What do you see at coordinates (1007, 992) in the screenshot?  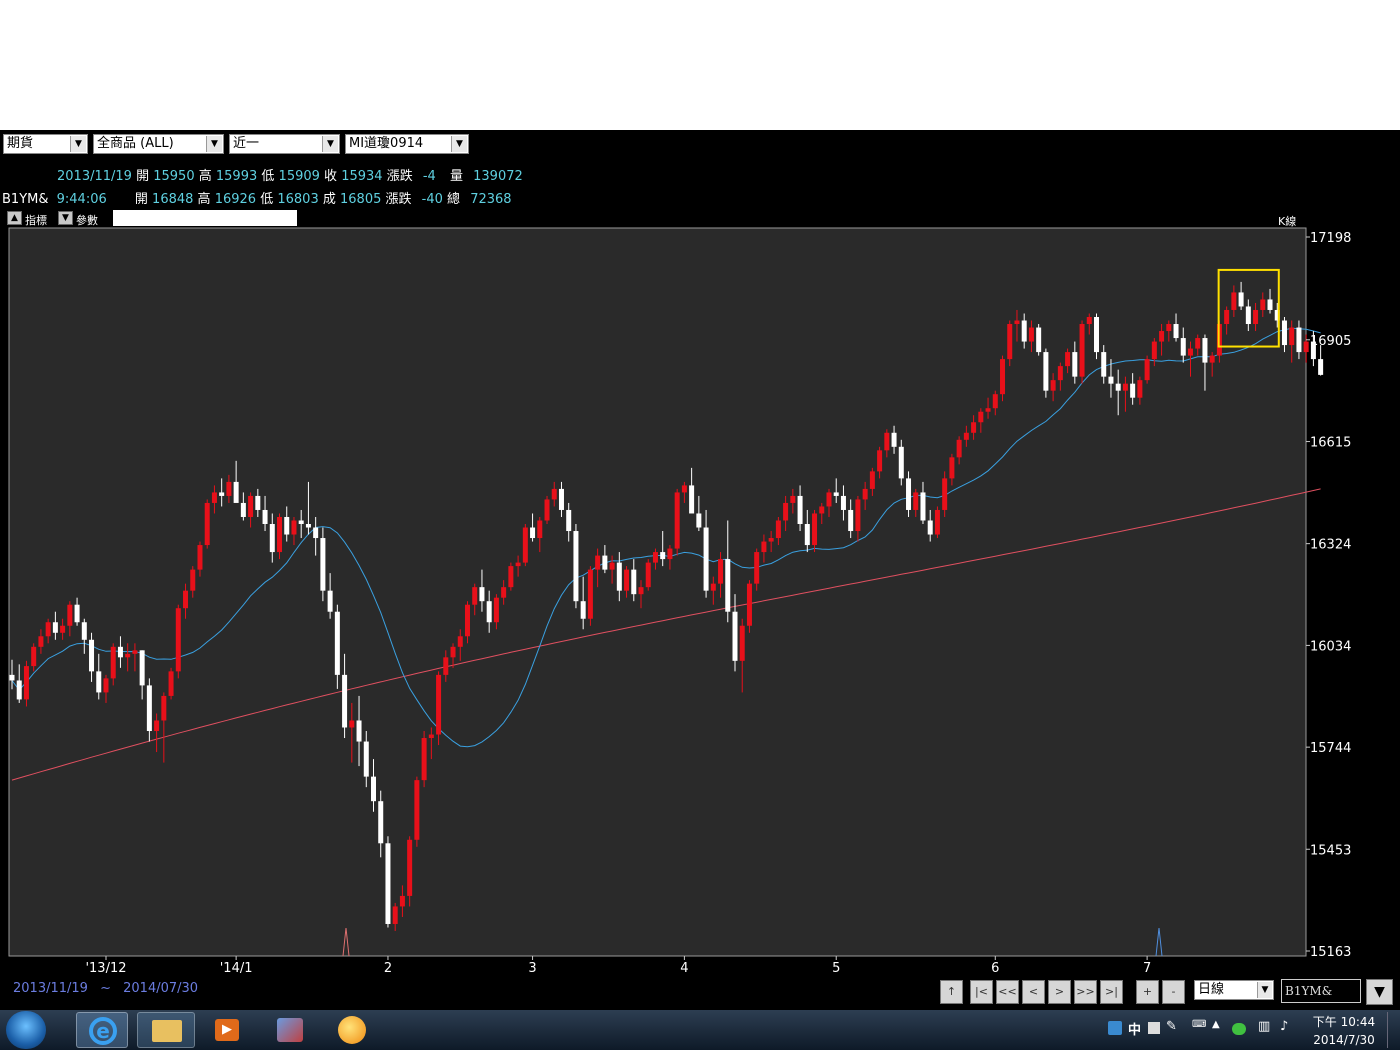 I see `page-back-button: <<` at bounding box center [1007, 992].